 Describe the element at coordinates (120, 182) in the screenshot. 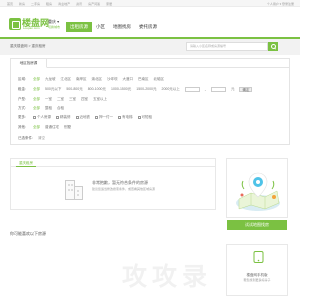

I see `empty-result-title: 非常抱歉，暂无符合条件的房源` at that location.